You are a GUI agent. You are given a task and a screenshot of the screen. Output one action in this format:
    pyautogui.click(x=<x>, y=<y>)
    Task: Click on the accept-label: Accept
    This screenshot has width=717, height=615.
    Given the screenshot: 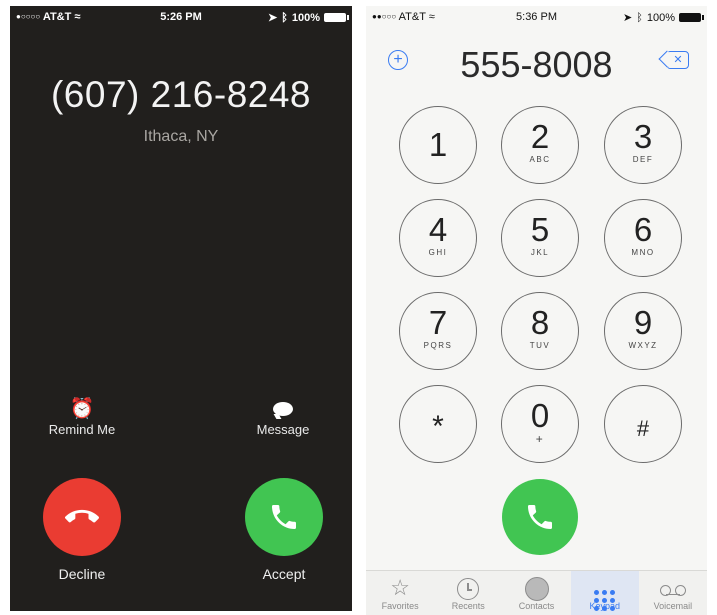 What is the action you would take?
    pyautogui.click(x=284, y=574)
    